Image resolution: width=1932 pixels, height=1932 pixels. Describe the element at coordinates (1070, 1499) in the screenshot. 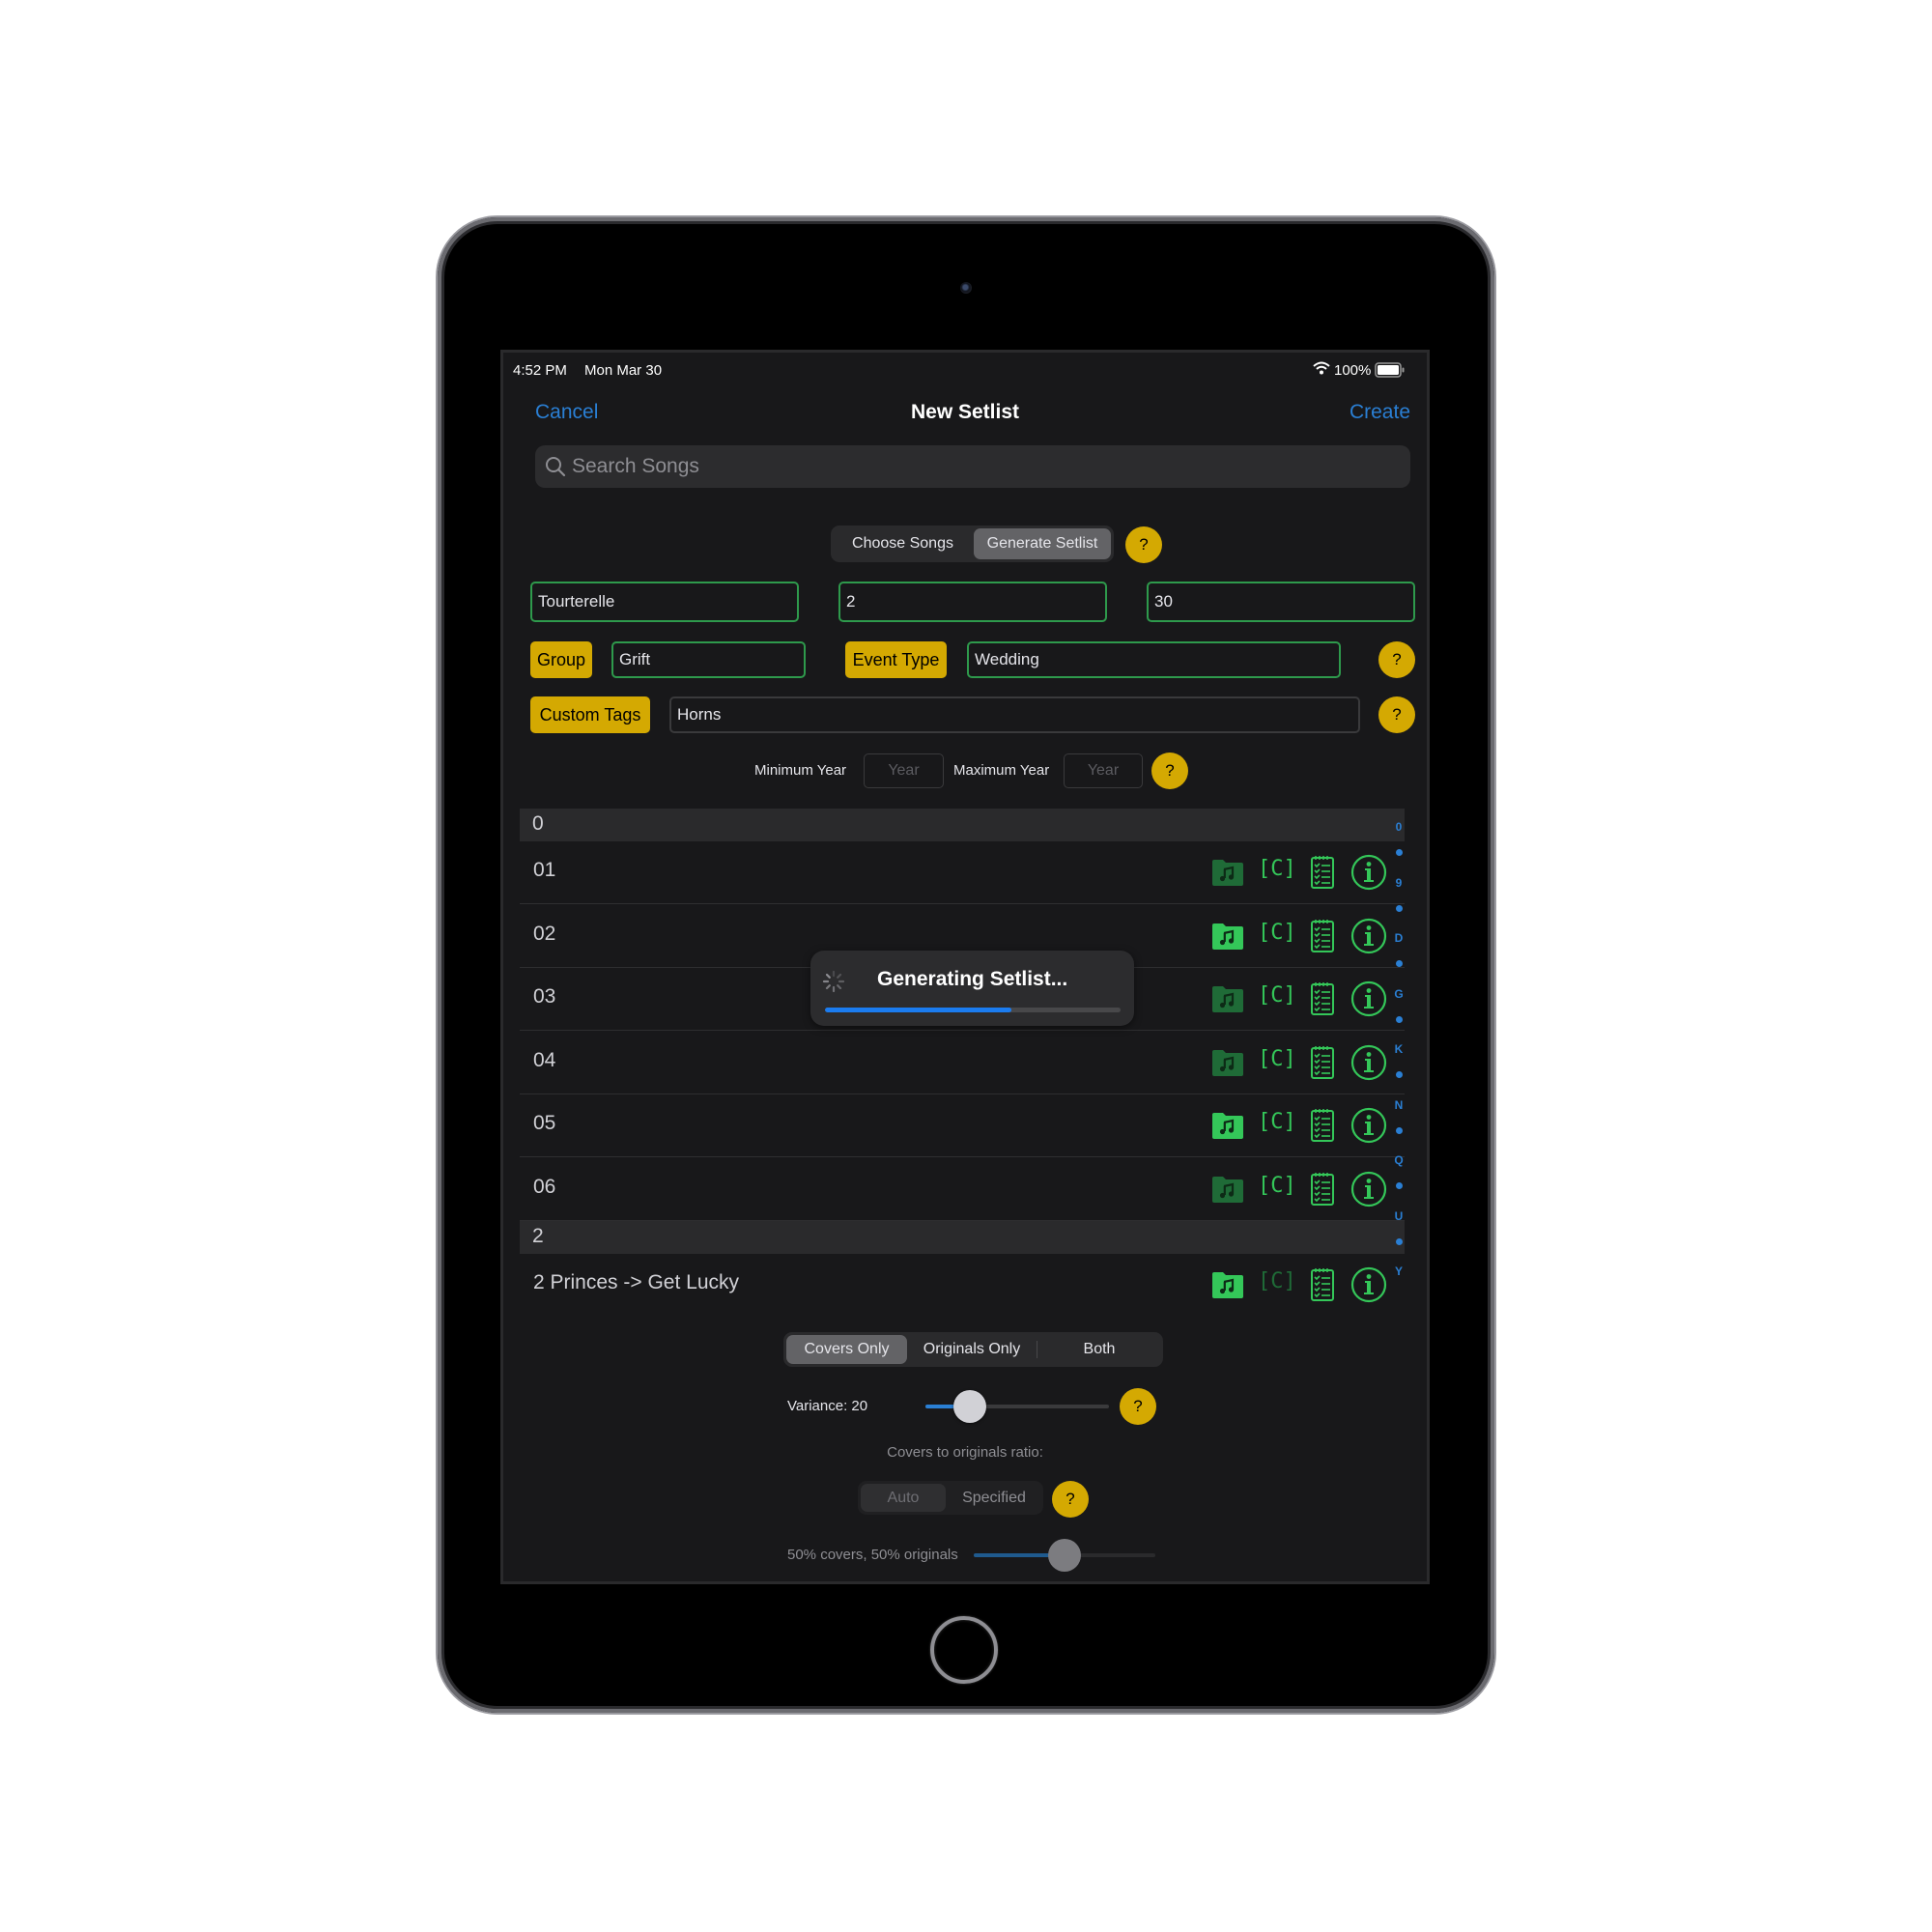

I see `ratio-help-button: ?` at that location.